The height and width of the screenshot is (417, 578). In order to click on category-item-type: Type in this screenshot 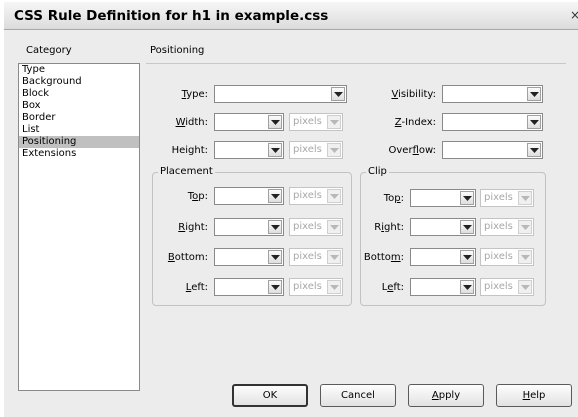, I will do `click(79, 70)`.